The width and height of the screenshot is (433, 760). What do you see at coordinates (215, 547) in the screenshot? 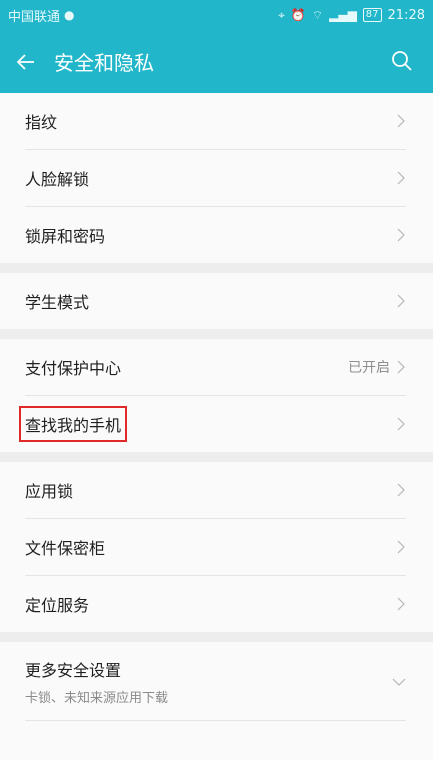
I see `setting-item-file-safe: 文件保密柜` at bounding box center [215, 547].